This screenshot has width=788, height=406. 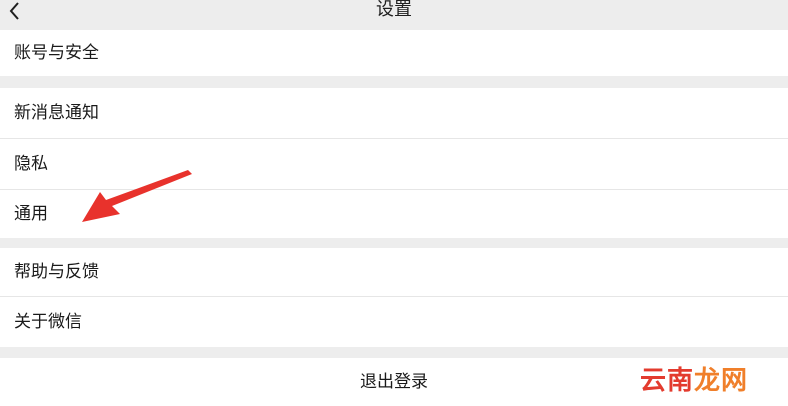 I want to click on watermark-part2: 龙网, so click(x=720, y=381).